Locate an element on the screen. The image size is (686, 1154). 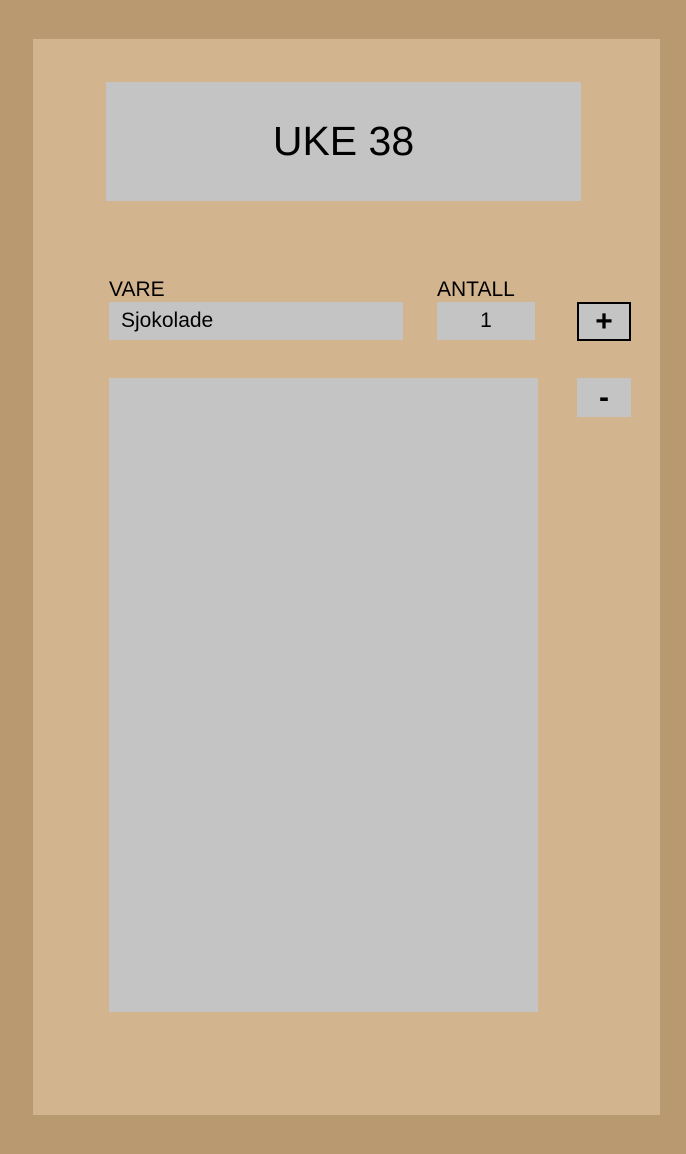
plus-icon: + is located at coordinates (604, 321).